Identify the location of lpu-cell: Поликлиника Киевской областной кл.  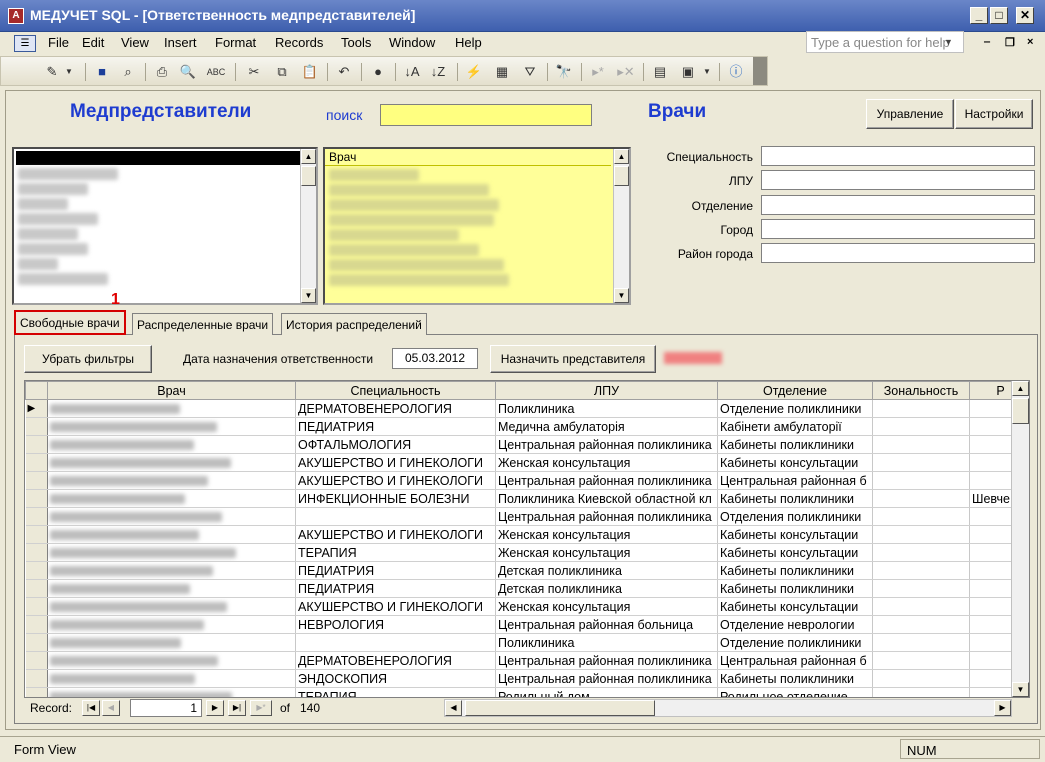
(606, 498).